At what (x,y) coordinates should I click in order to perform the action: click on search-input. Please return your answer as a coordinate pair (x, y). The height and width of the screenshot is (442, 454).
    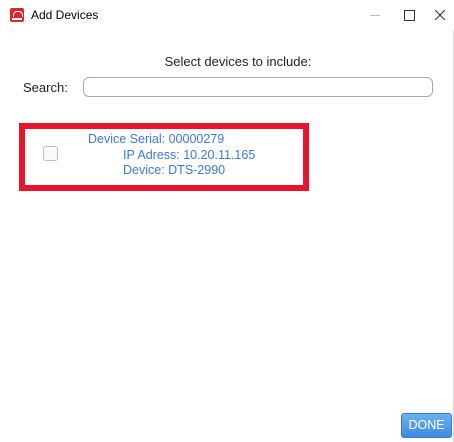
    Looking at the image, I should click on (258, 87).